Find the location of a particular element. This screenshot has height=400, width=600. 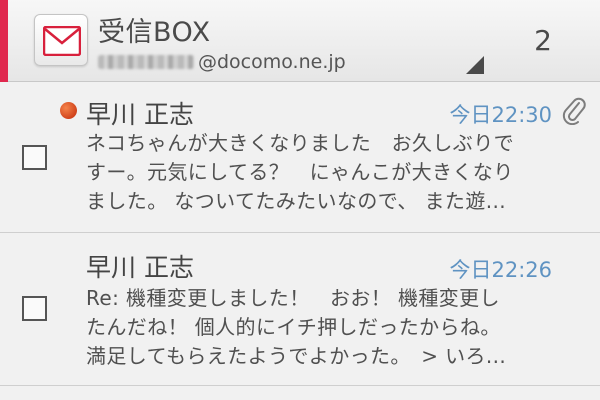

account-address: @docomo.ne.jp is located at coordinates (222, 62).